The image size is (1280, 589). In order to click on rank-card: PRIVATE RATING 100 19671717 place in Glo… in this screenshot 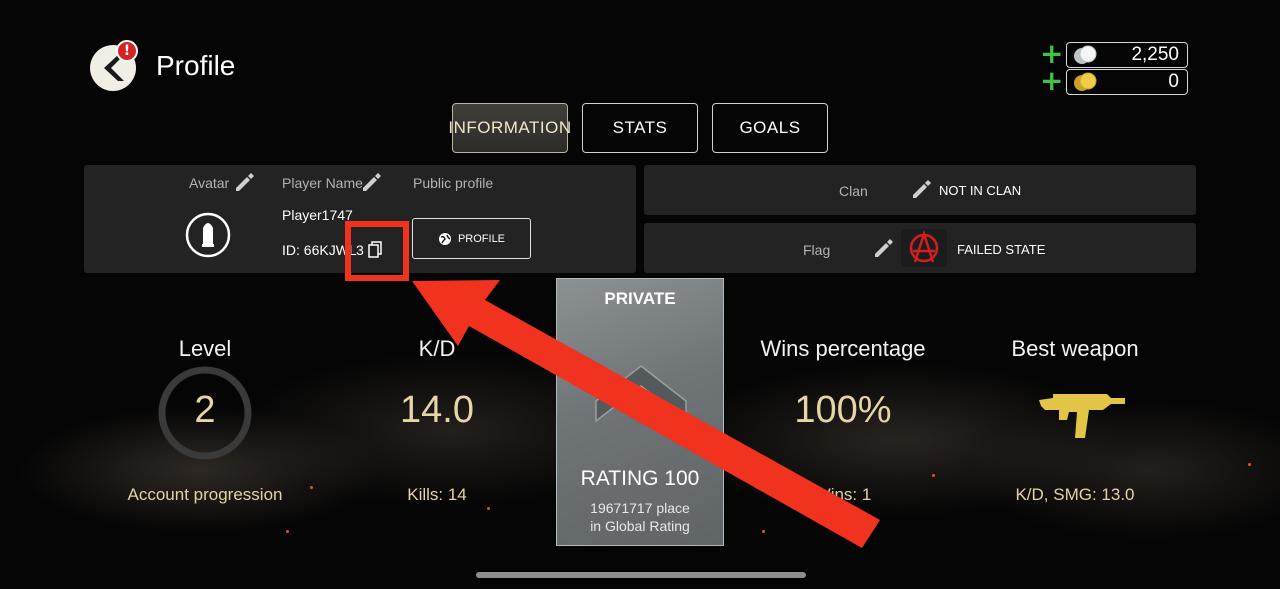, I will do `click(640, 412)`.